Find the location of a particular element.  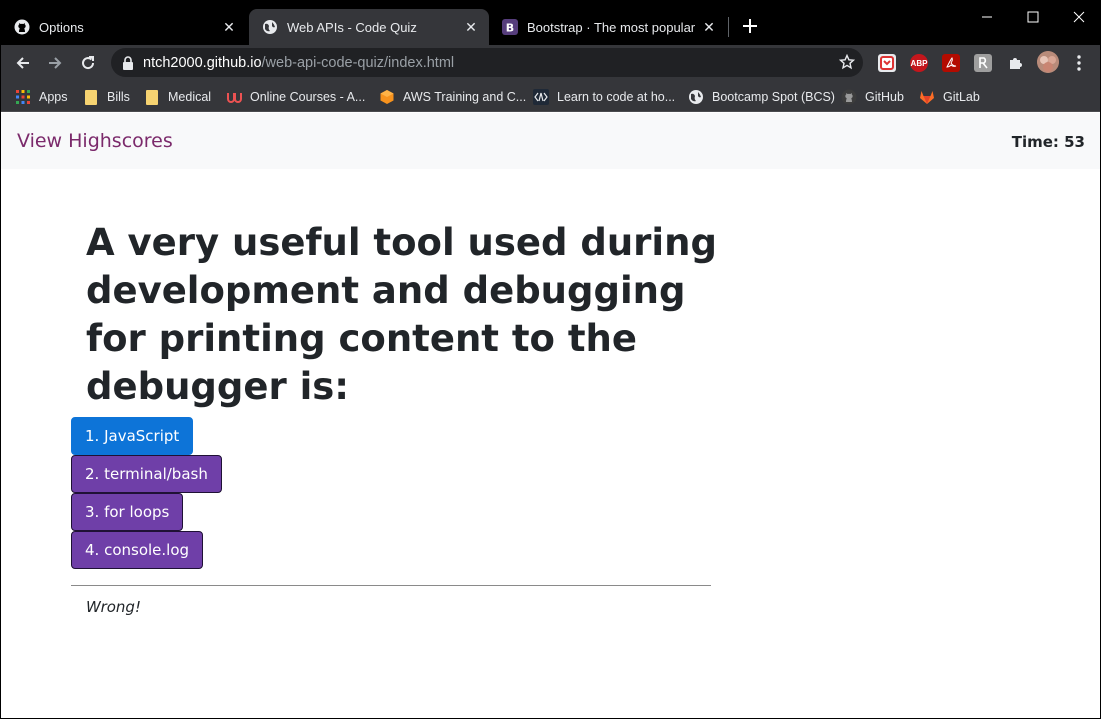

codecademy-icon is located at coordinates (541, 97).